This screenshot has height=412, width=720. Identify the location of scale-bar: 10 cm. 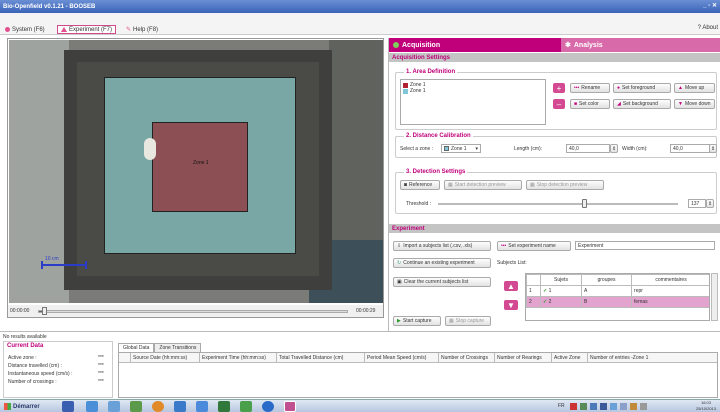
(64, 263).